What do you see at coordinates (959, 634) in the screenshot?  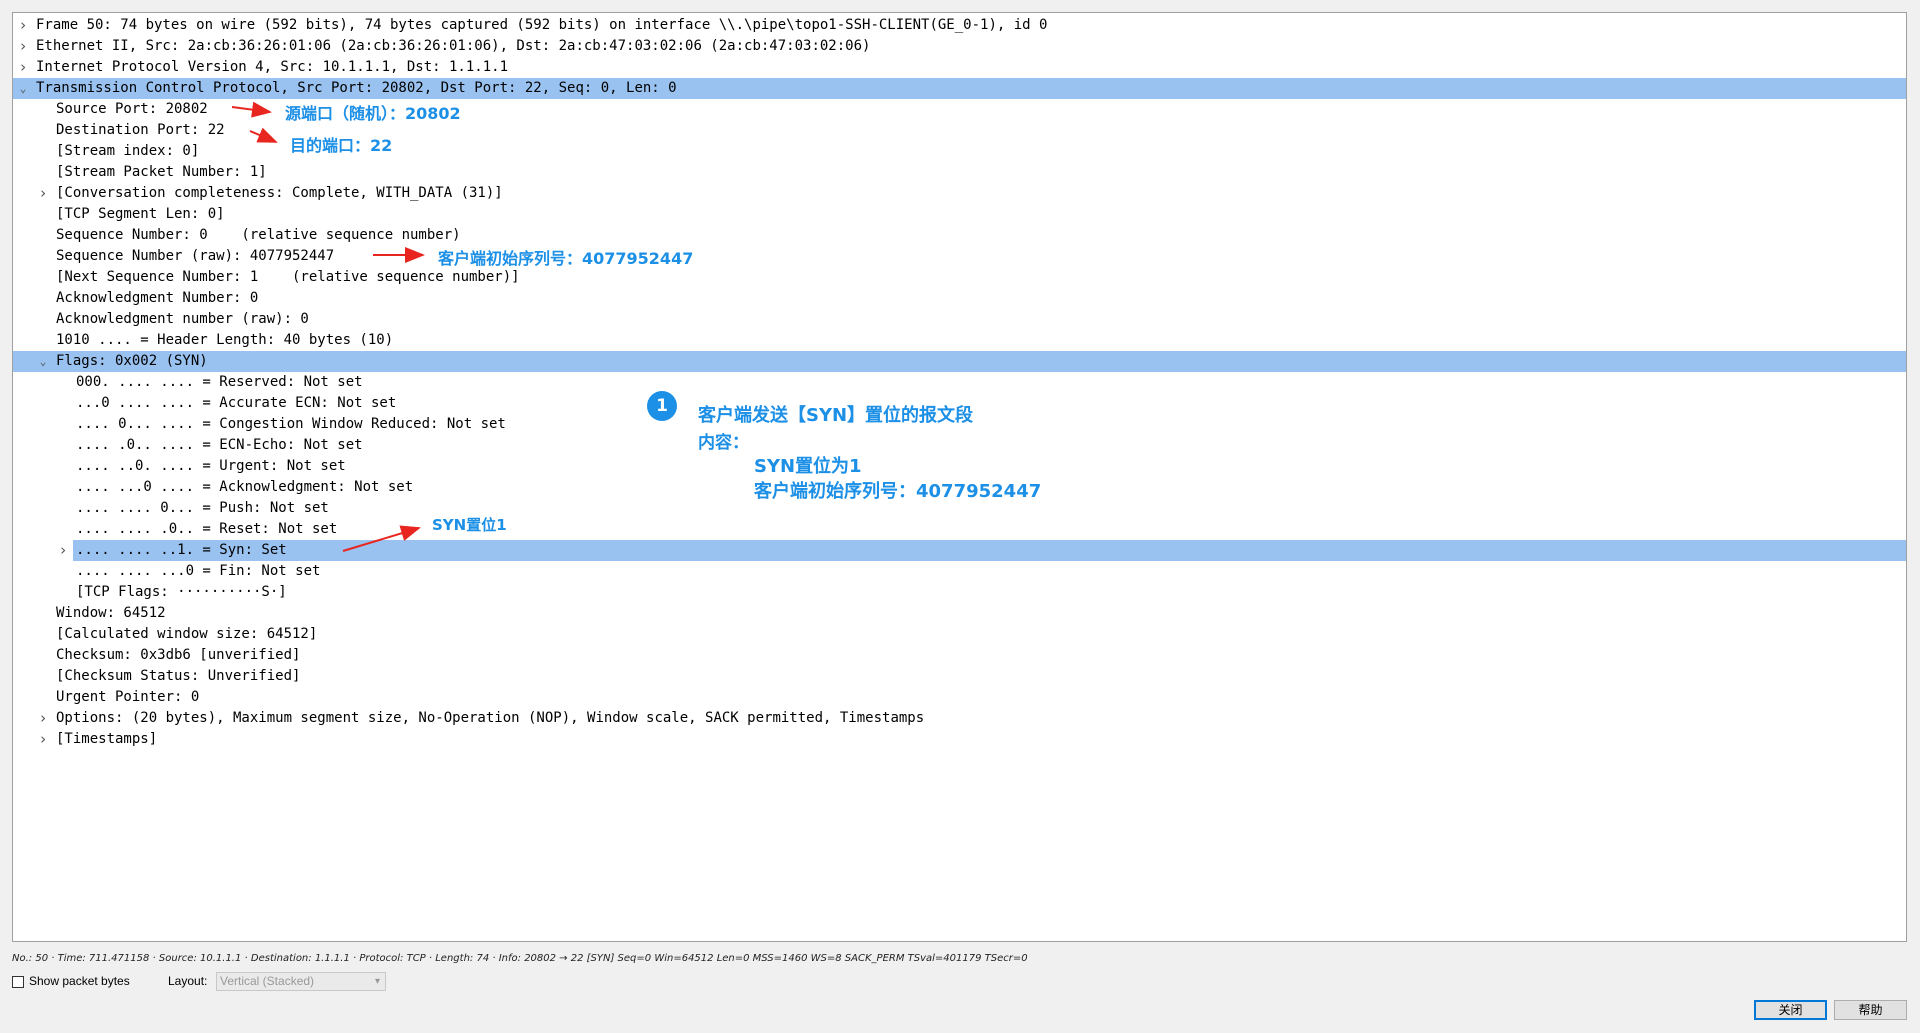 I see `tree-row: [Calculated window size: 64512]` at bounding box center [959, 634].